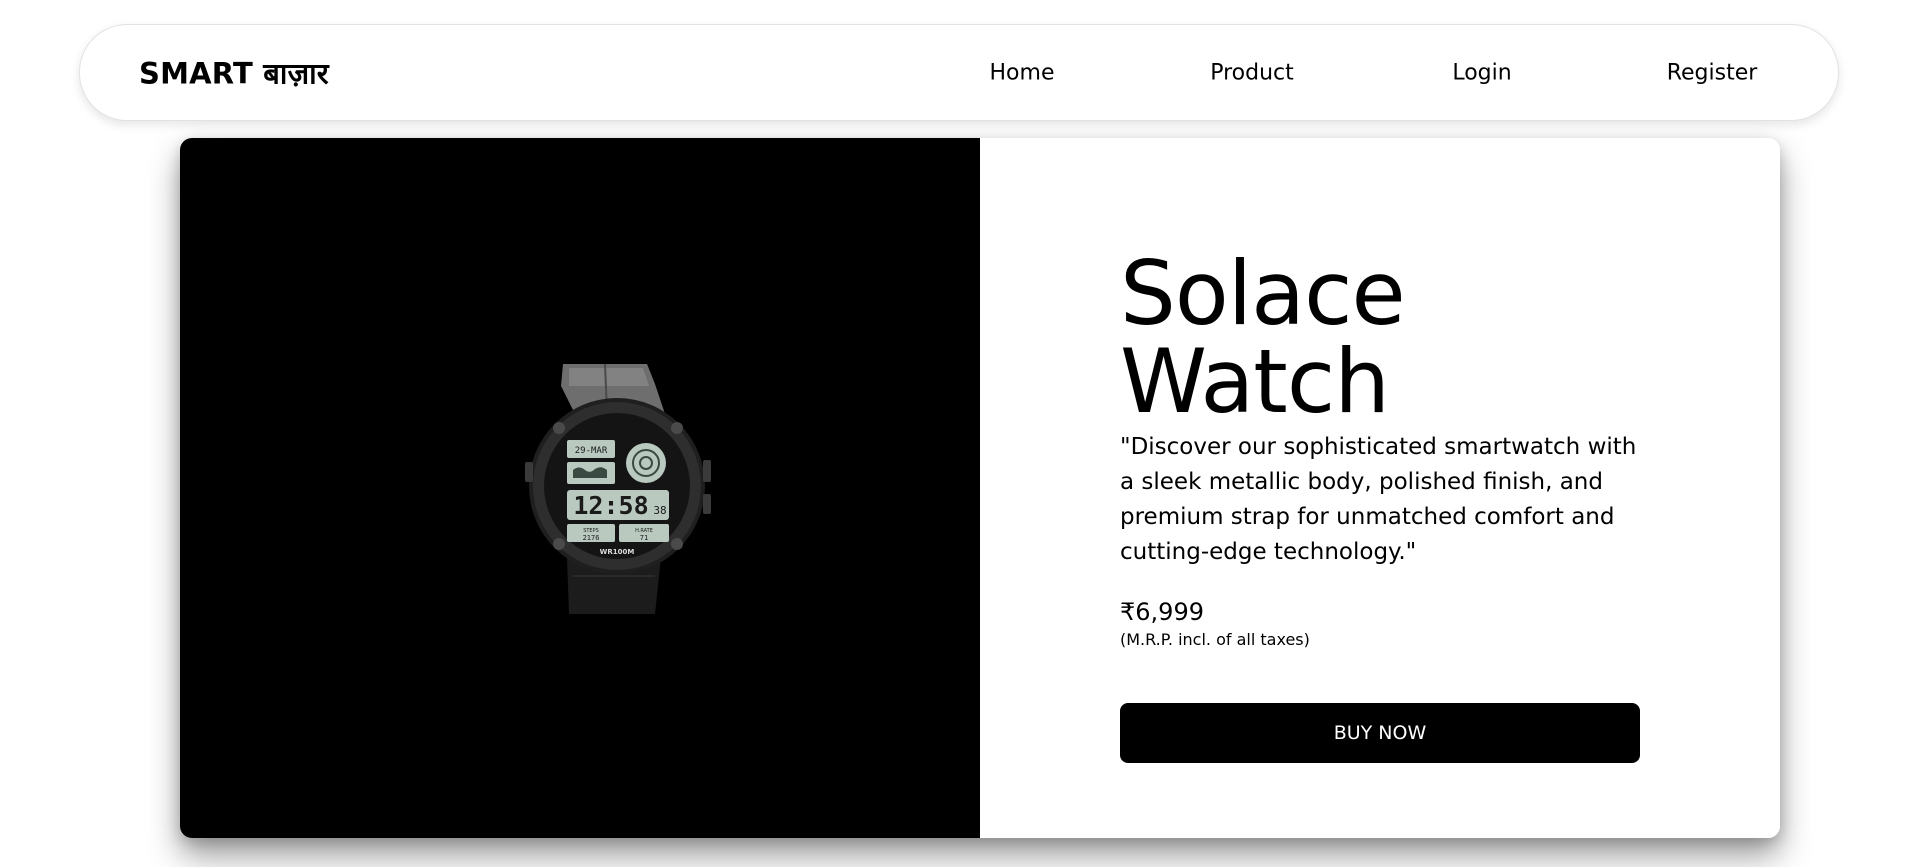 The width and height of the screenshot is (1918, 867). I want to click on watch-brand-text: WR100M, so click(617, 552).